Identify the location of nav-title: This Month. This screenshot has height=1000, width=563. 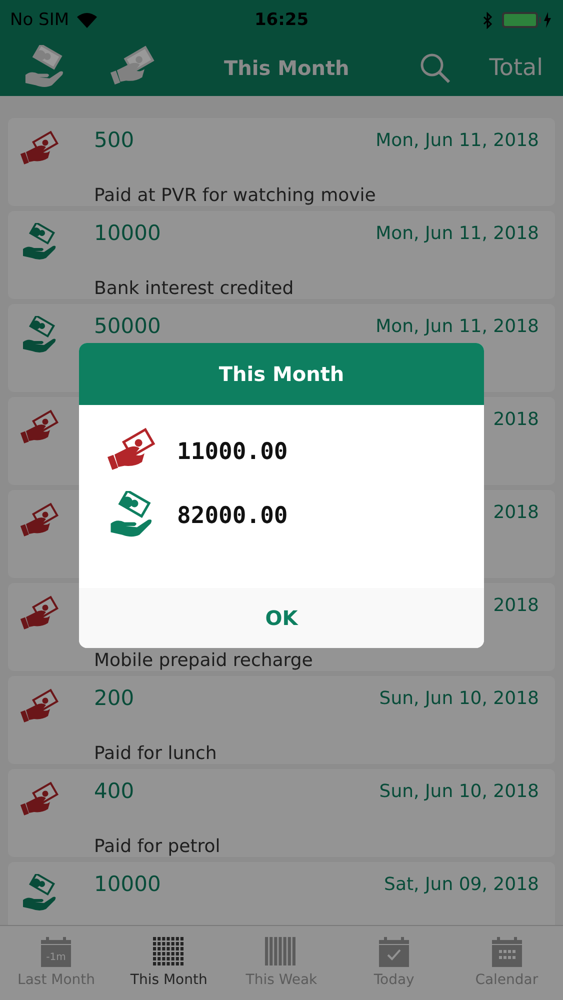
(286, 68).